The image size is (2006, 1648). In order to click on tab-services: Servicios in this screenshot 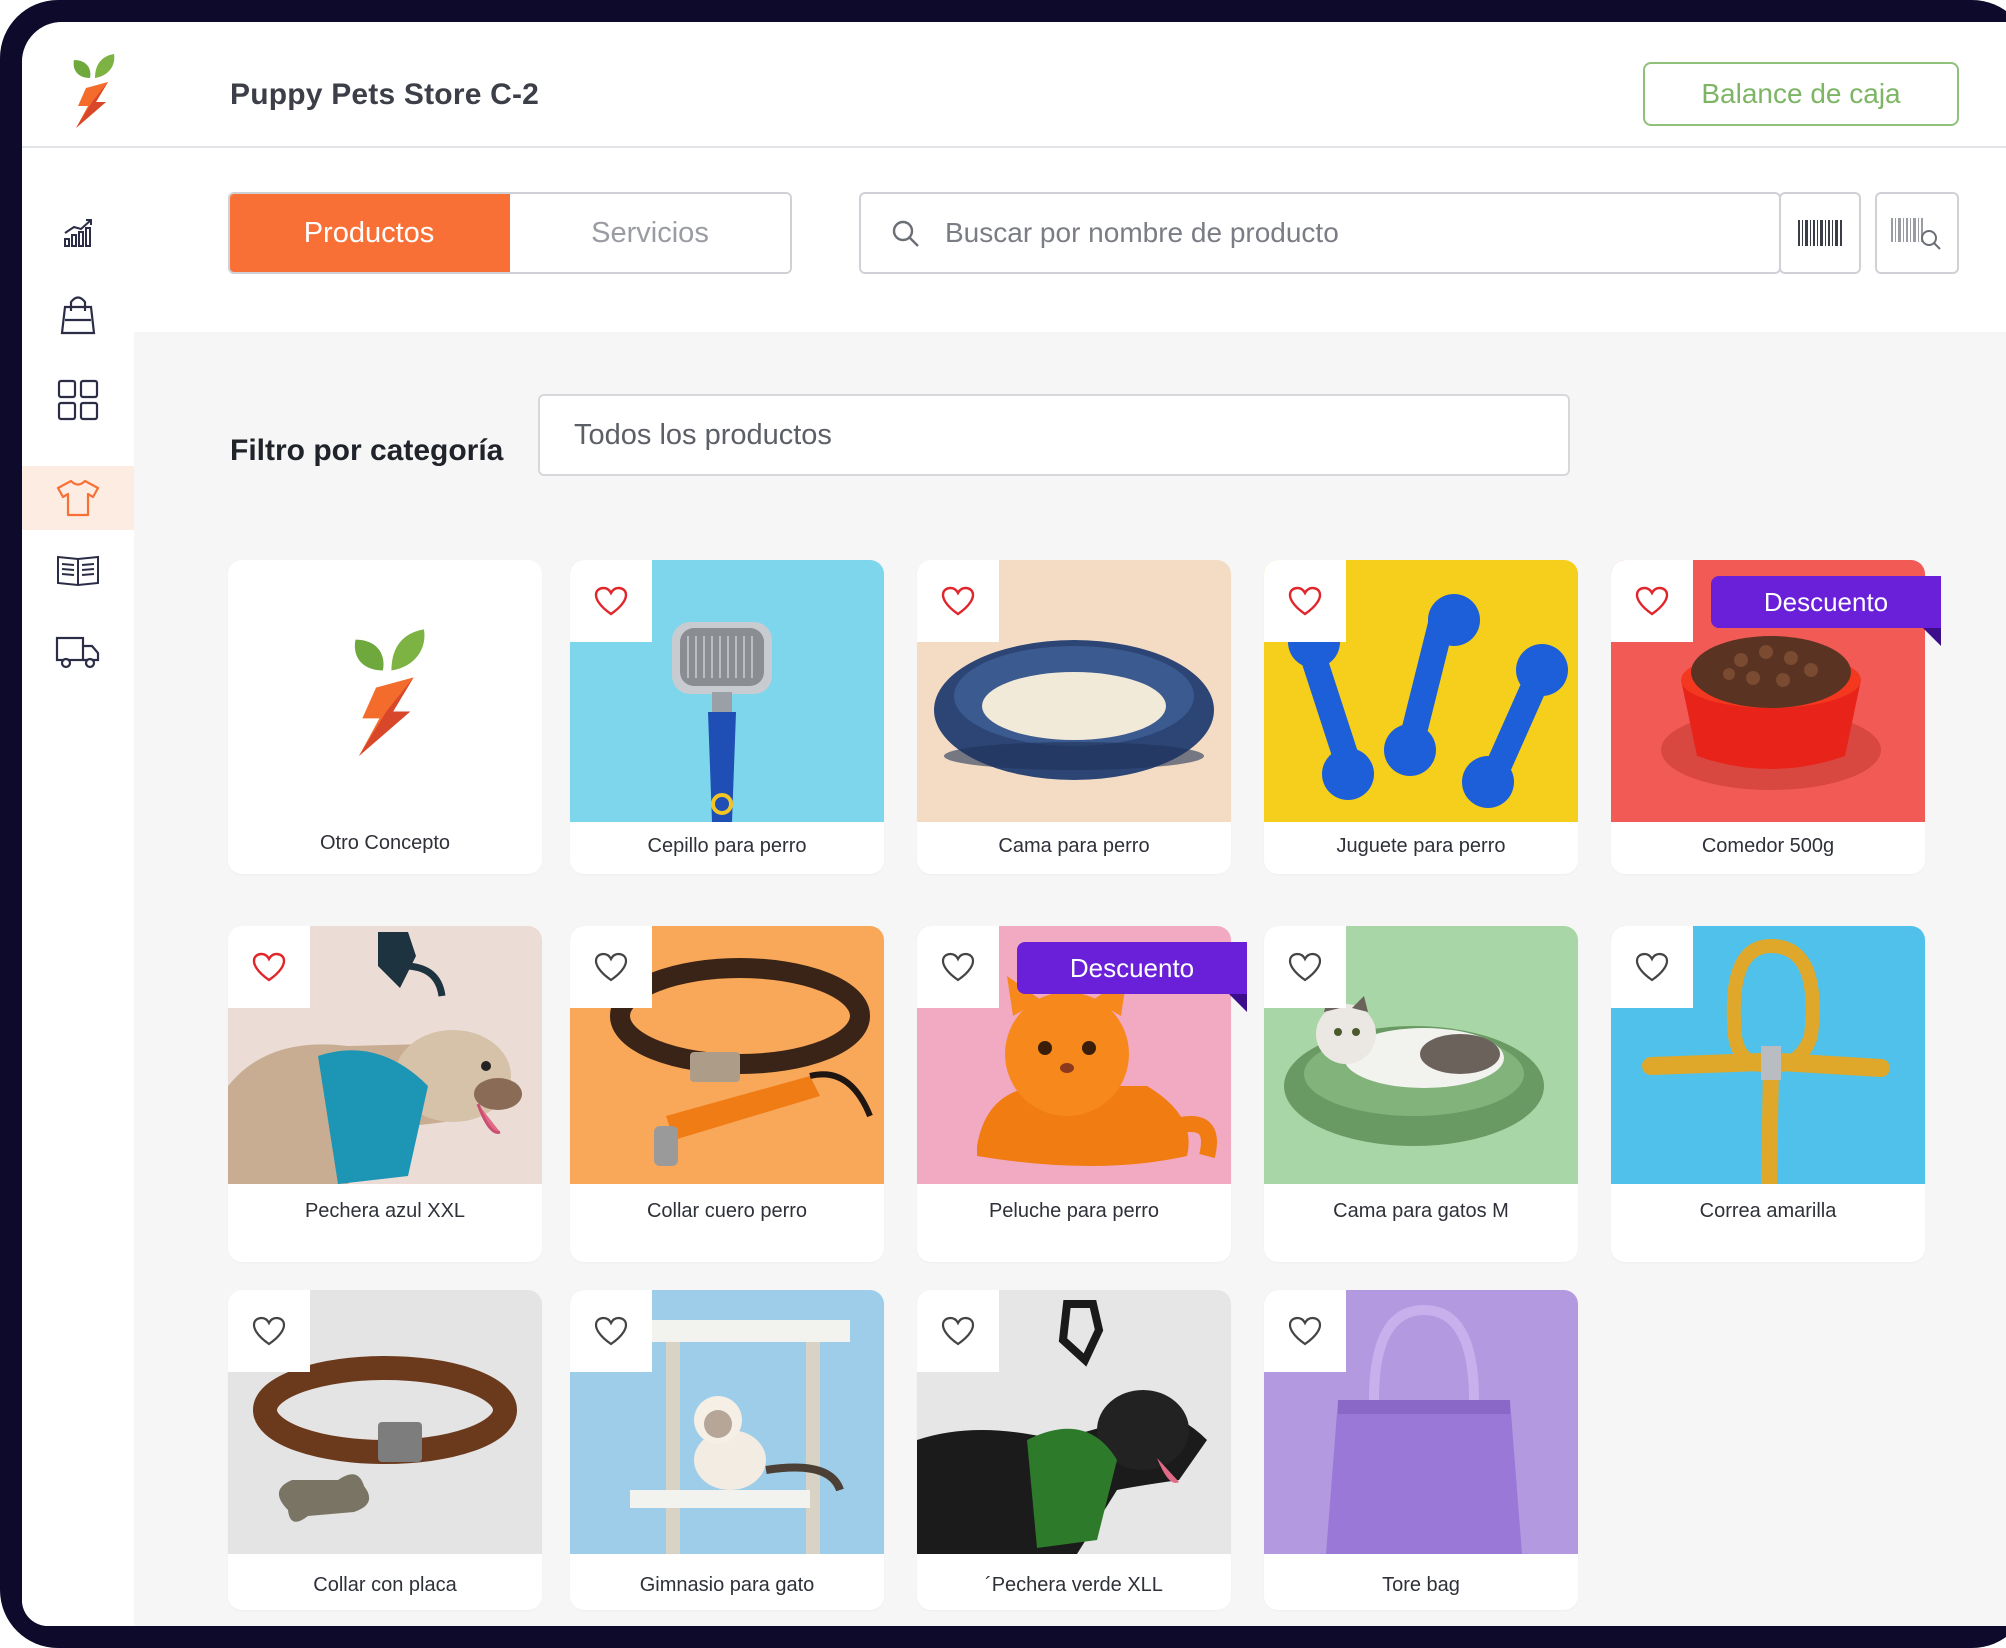, I will do `click(650, 233)`.